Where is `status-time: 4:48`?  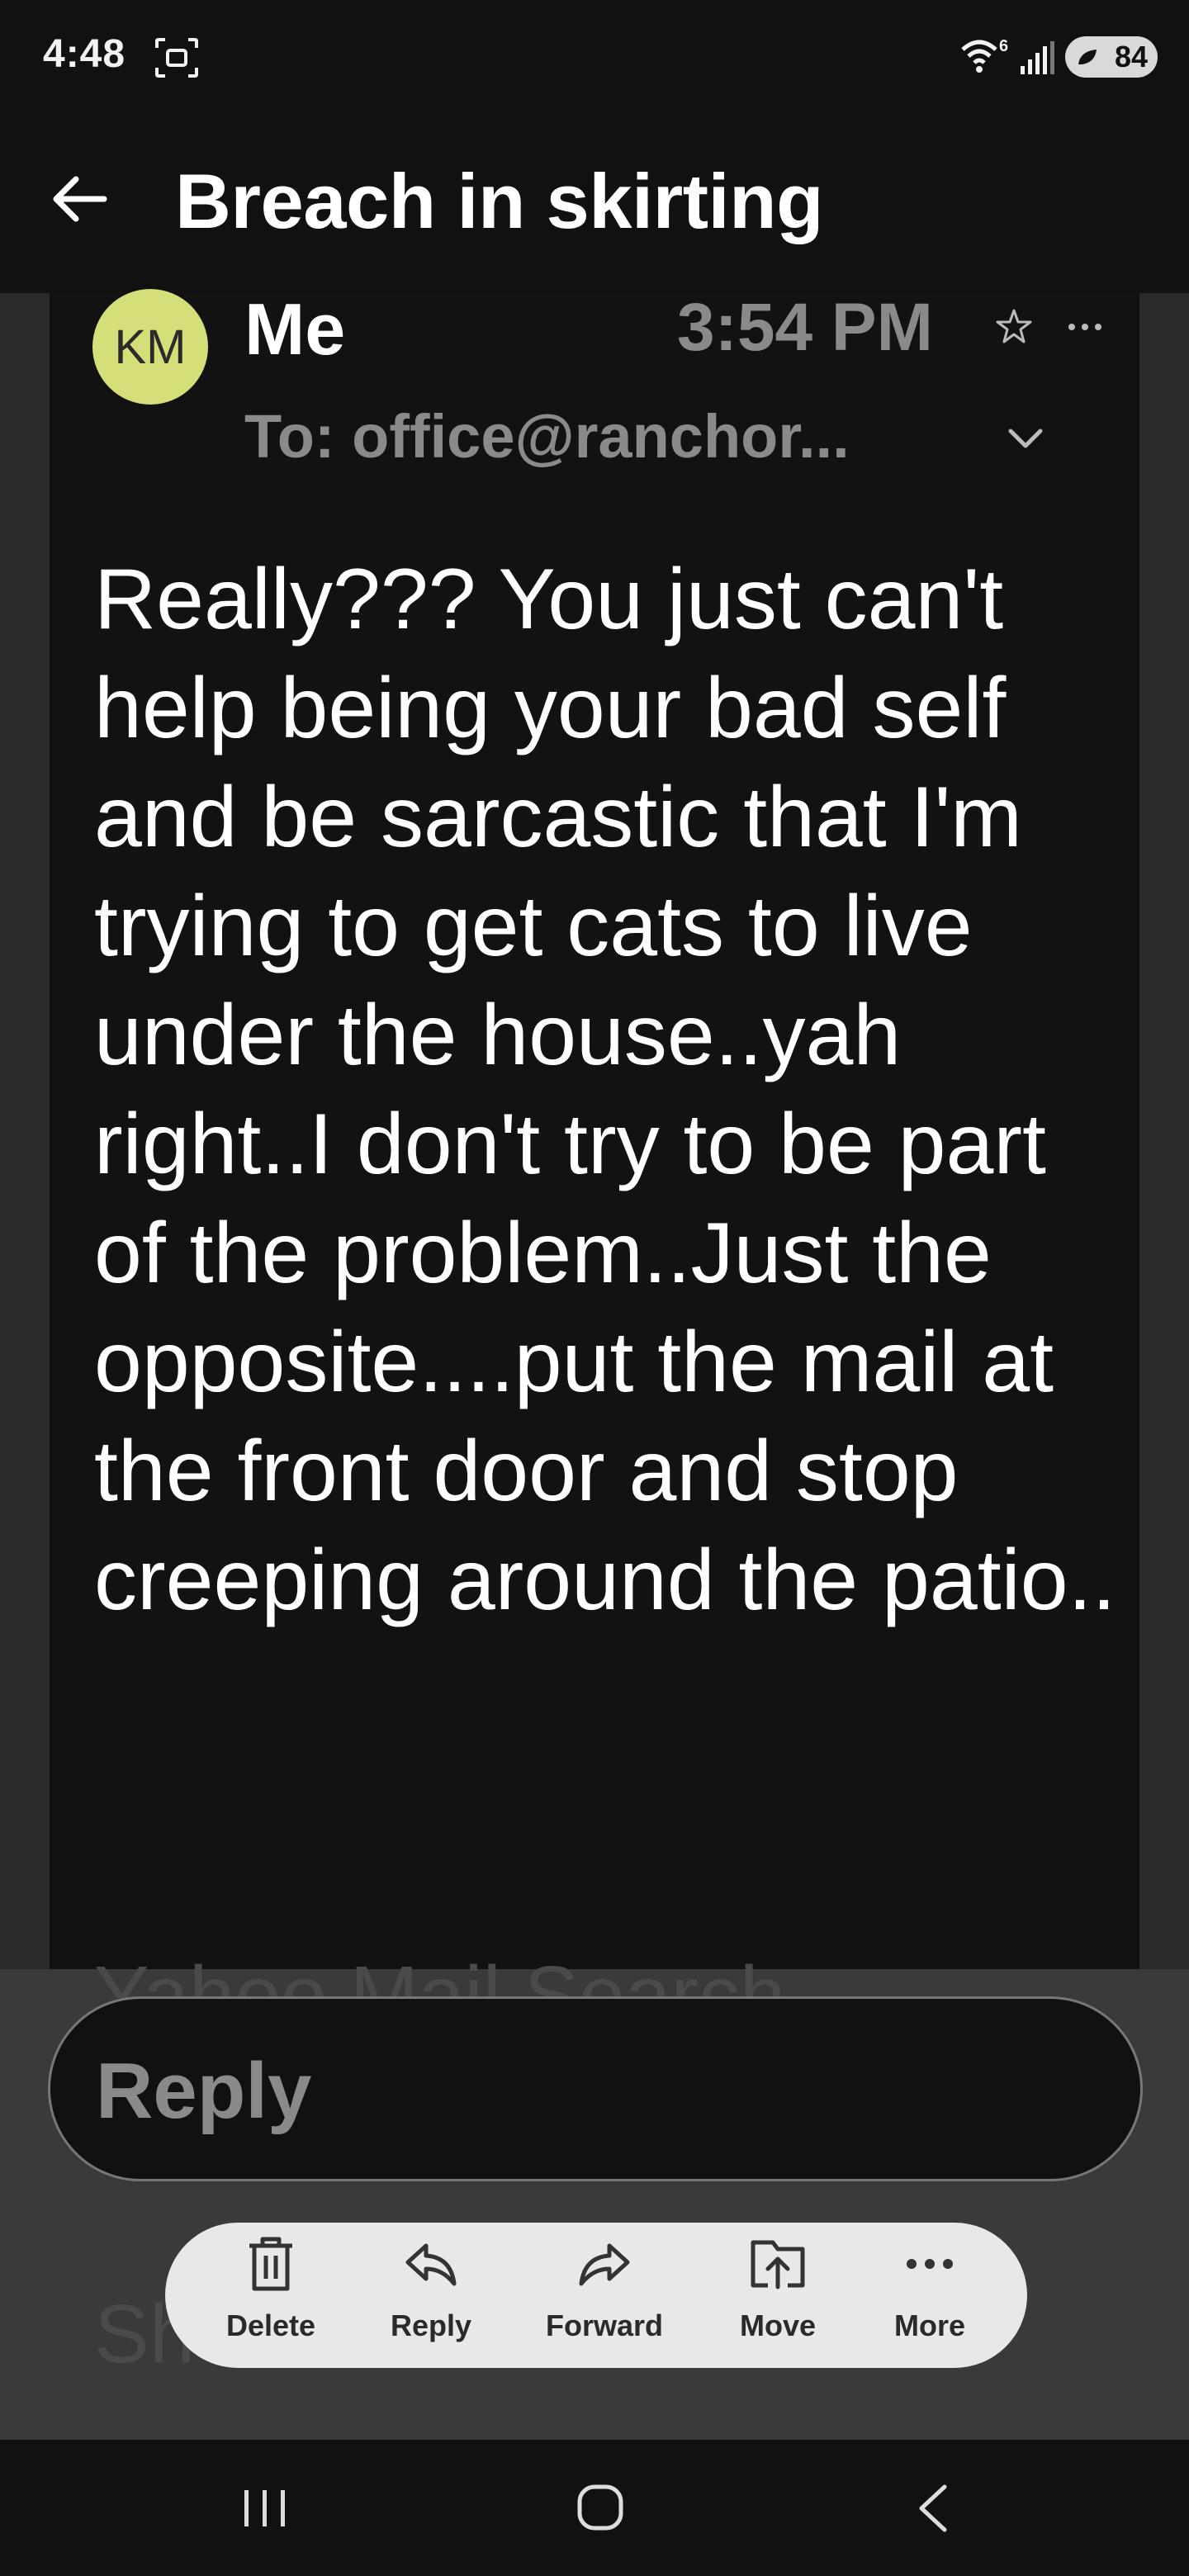
status-time: 4:48 is located at coordinates (84, 54).